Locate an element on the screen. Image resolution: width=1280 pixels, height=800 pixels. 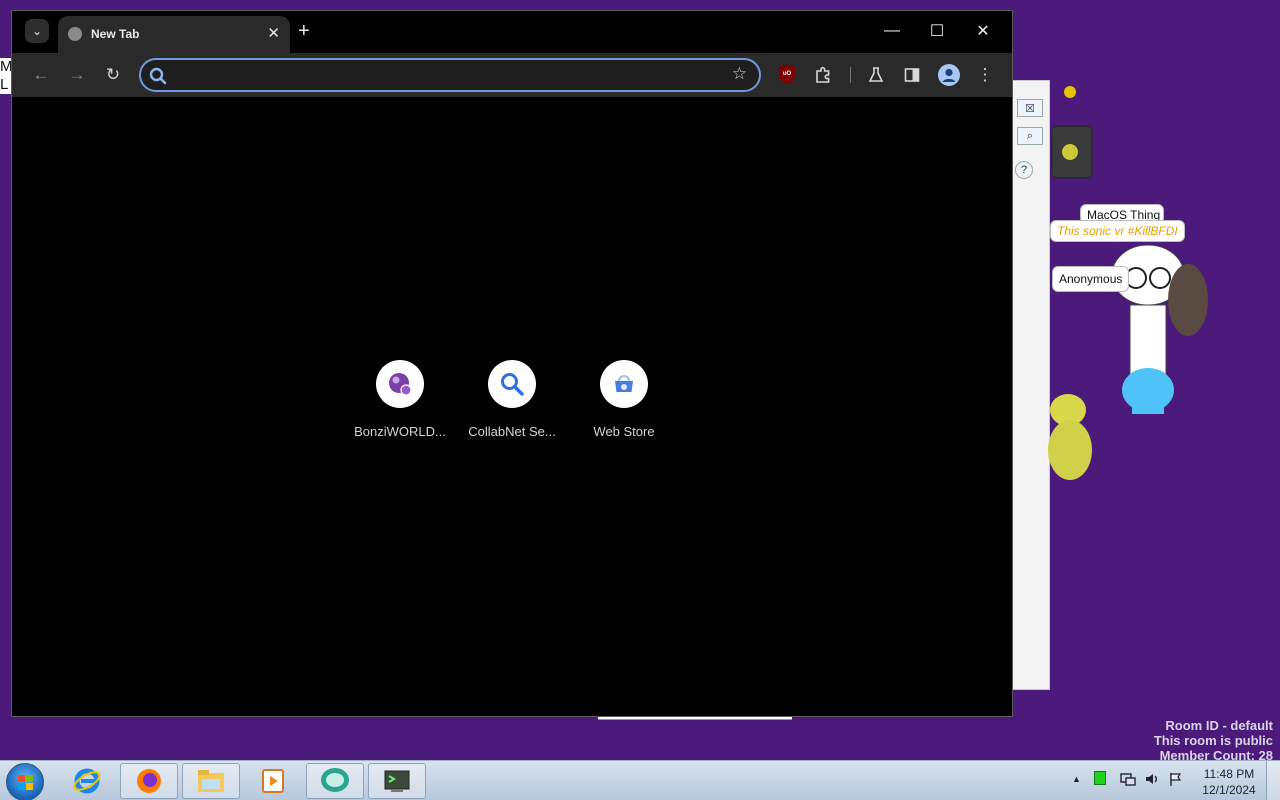
close-button: ✕ is located at coordinates (983, 31).